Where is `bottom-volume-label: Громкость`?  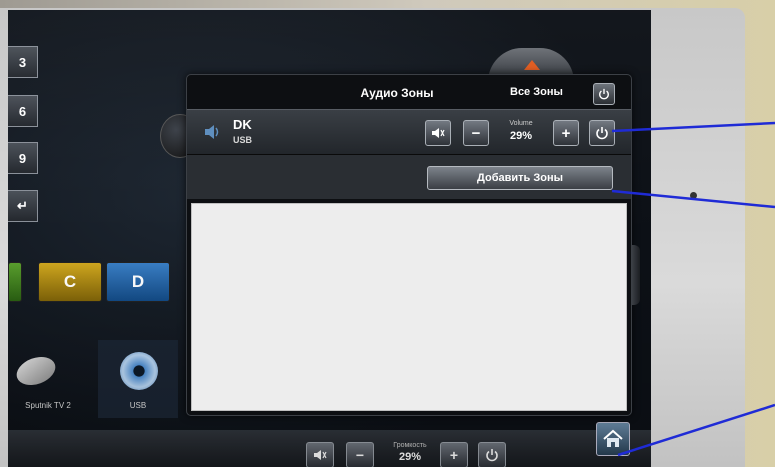 bottom-volume-label: Громкость is located at coordinates (410, 445).